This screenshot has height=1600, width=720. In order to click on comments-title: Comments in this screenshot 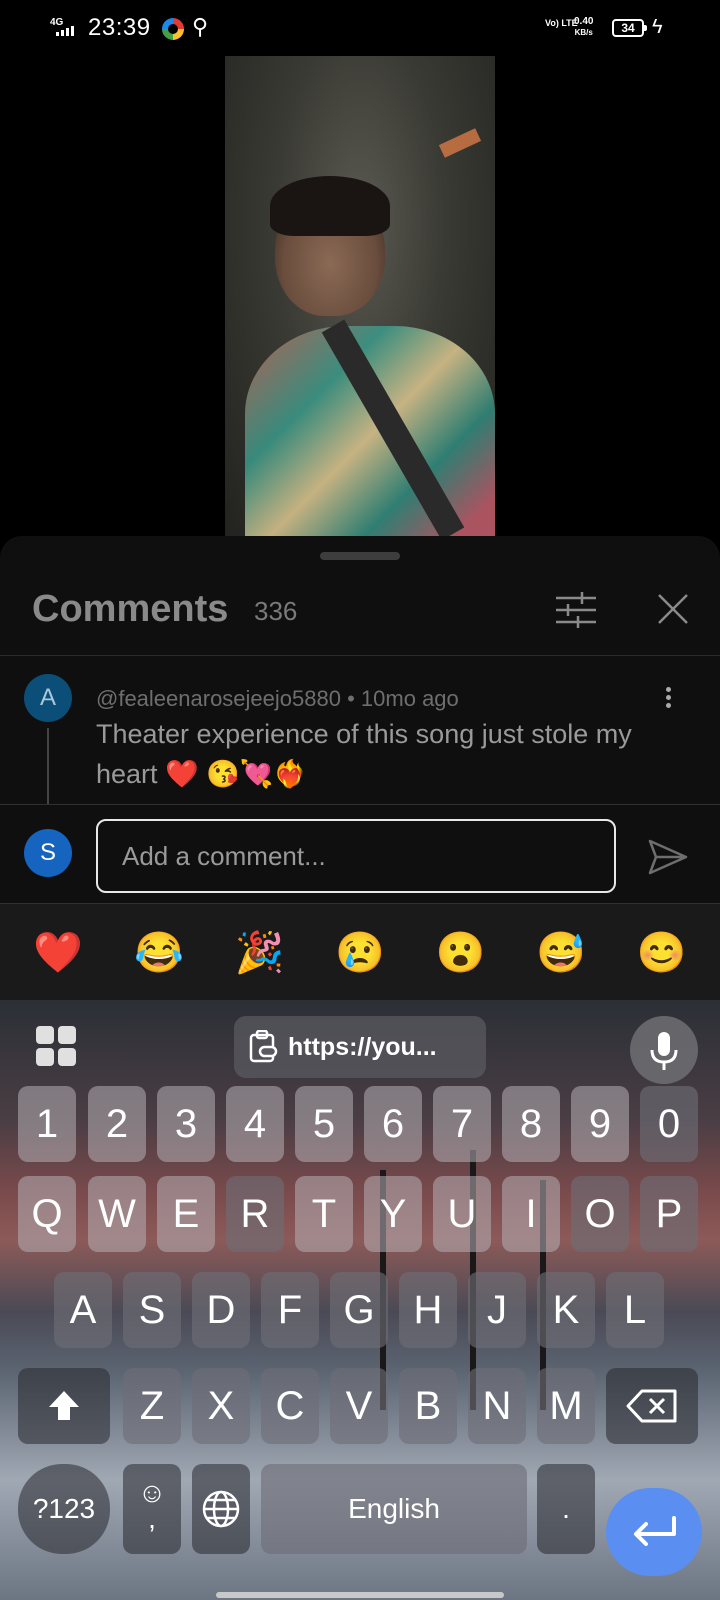, I will do `click(130, 609)`.